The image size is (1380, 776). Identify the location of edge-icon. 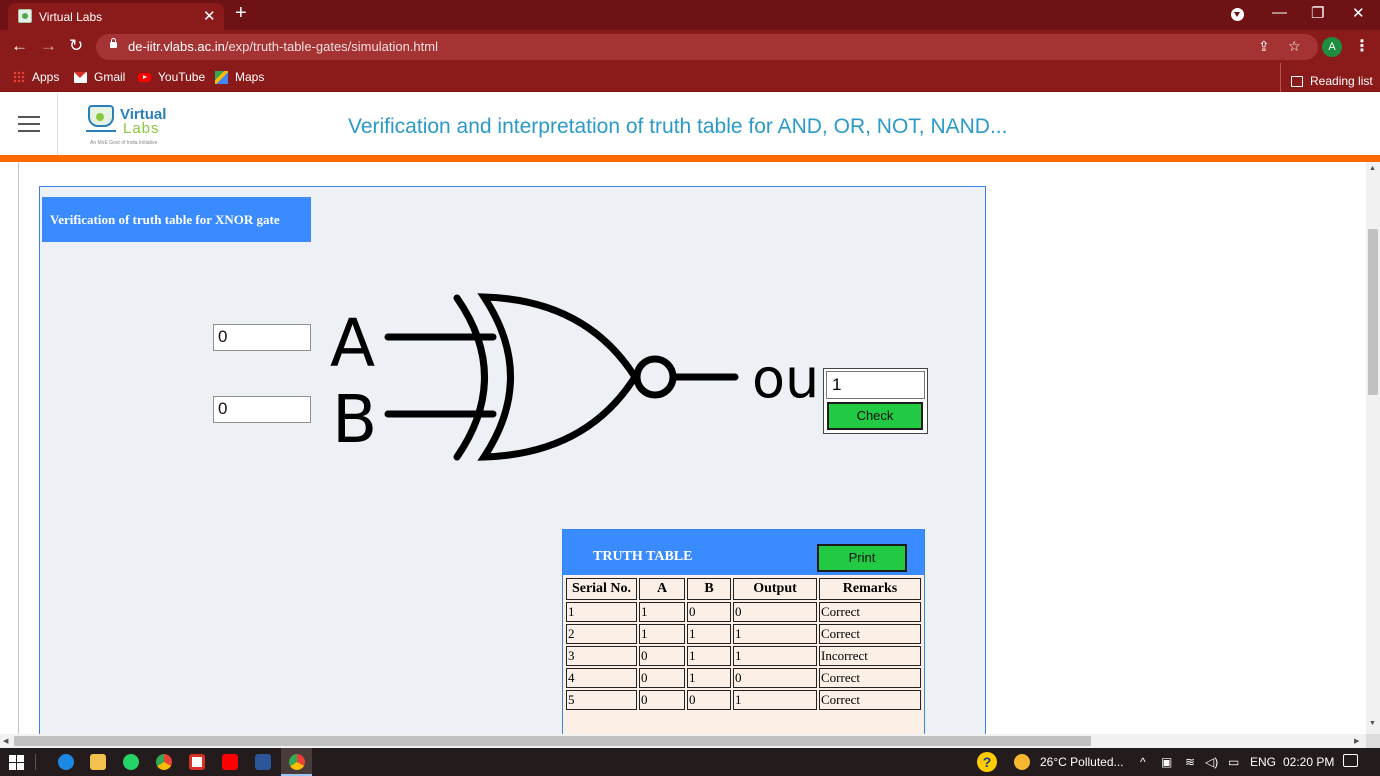
(66, 762).